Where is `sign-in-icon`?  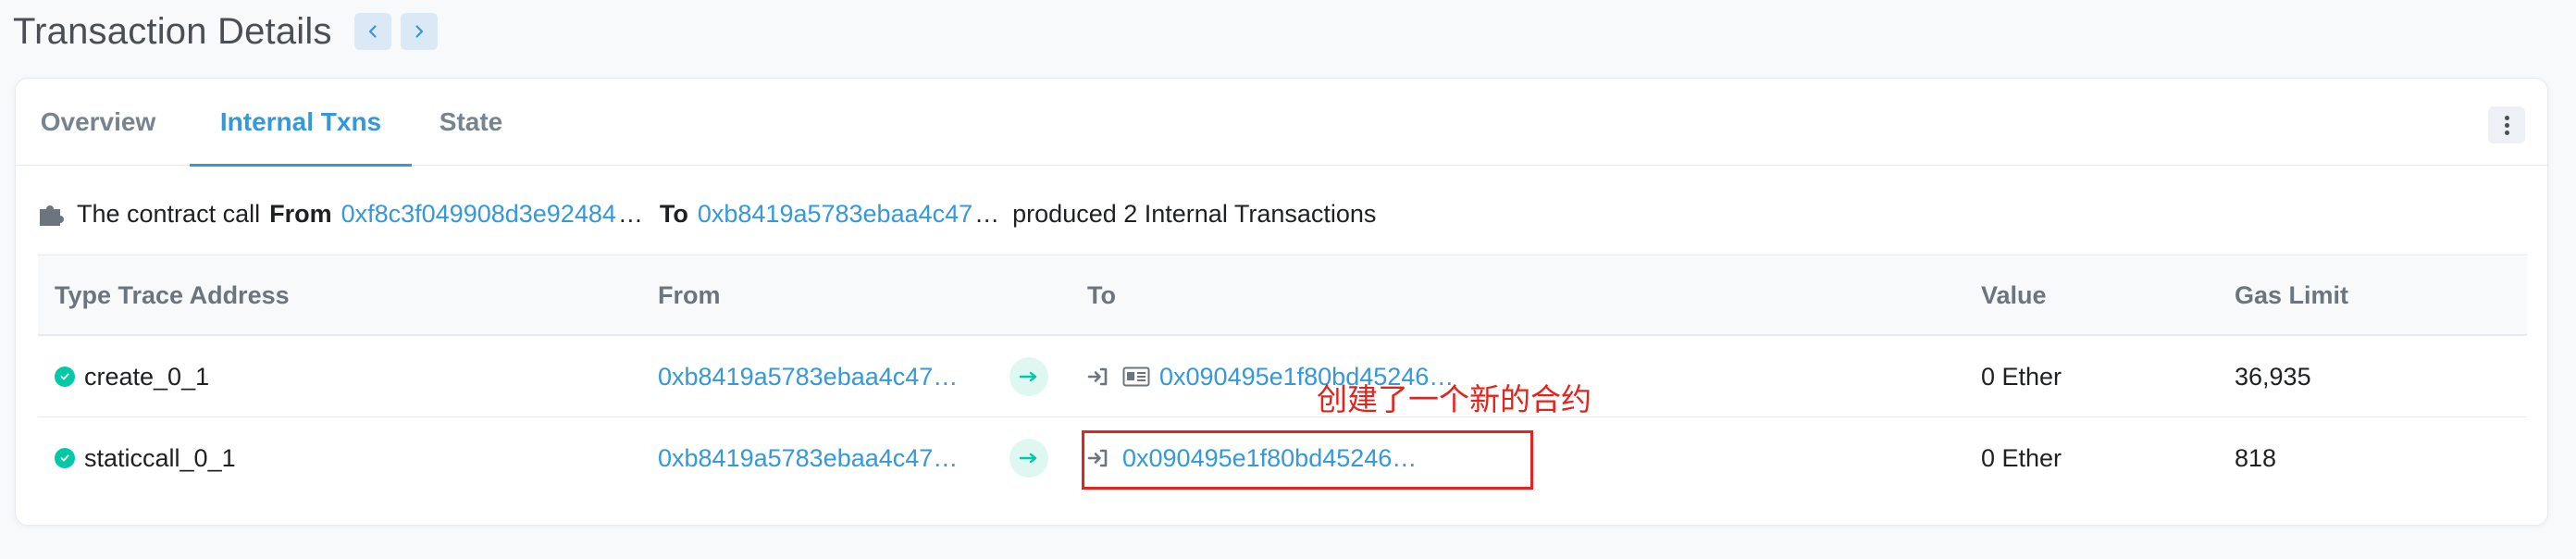
sign-in-icon is located at coordinates (1098, 377).